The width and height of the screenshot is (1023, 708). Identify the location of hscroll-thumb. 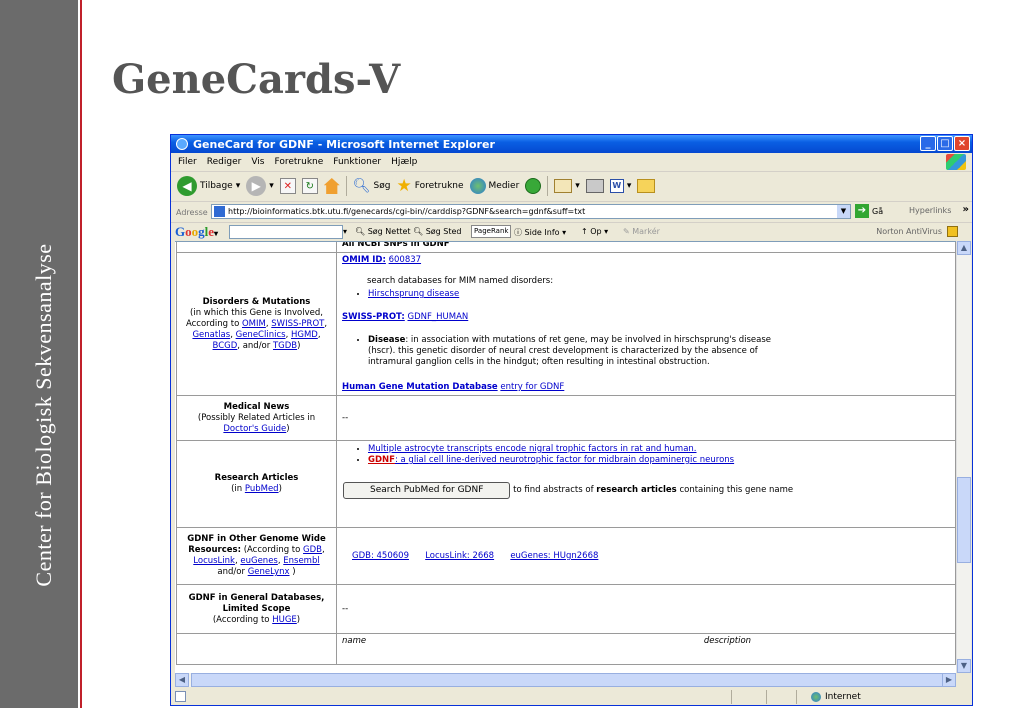
(567, 680).